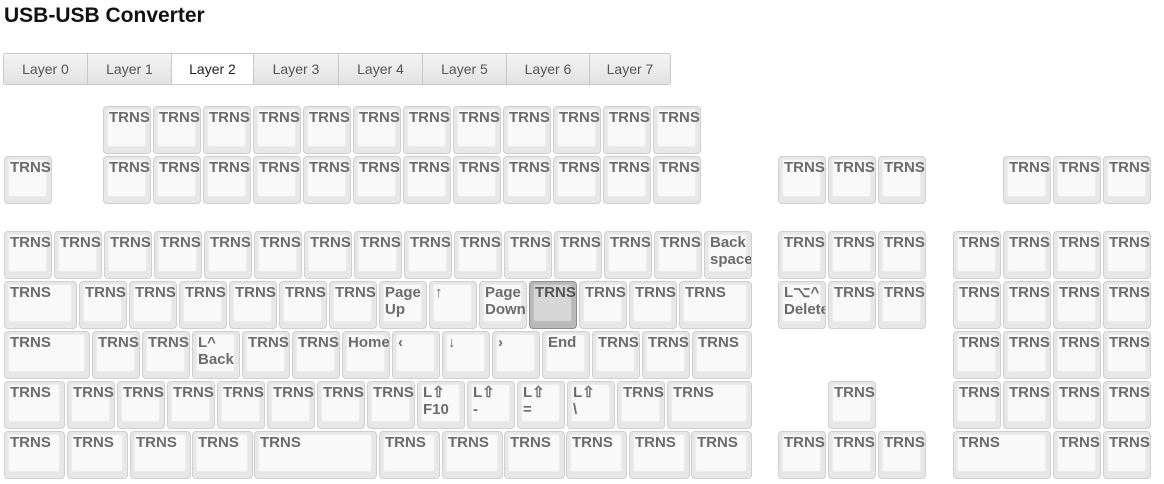  Describe the element at coordinates (453, 305) in the screenshot. I see `key: ↑` at that location.